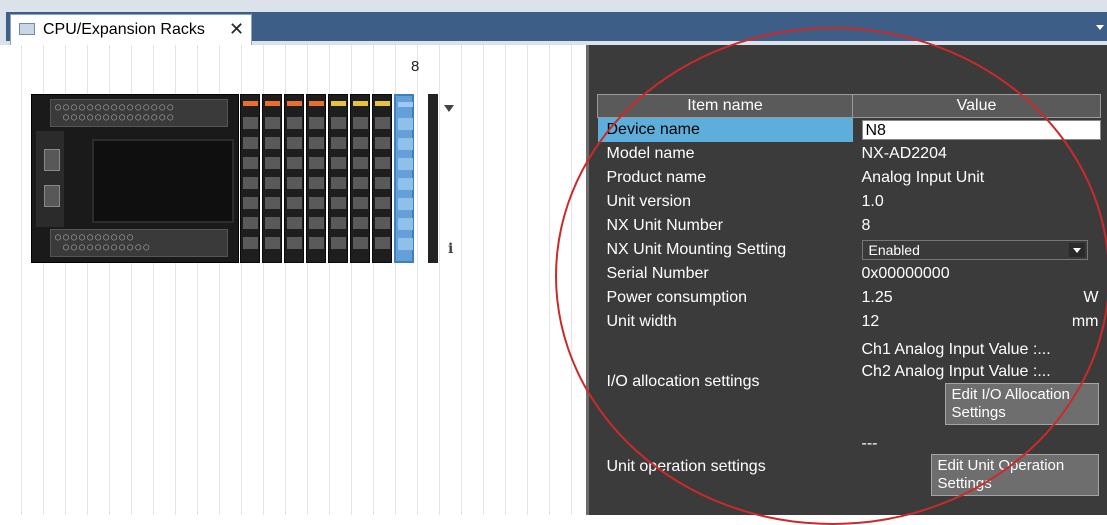 This screenshot has width=1107, height=525. What do you see at coordinates (1021, 404) in the screenshot?
I see `edit-io-allocation-button: Edit I/O Allocation Settings` at bounding box center [1021, 404].